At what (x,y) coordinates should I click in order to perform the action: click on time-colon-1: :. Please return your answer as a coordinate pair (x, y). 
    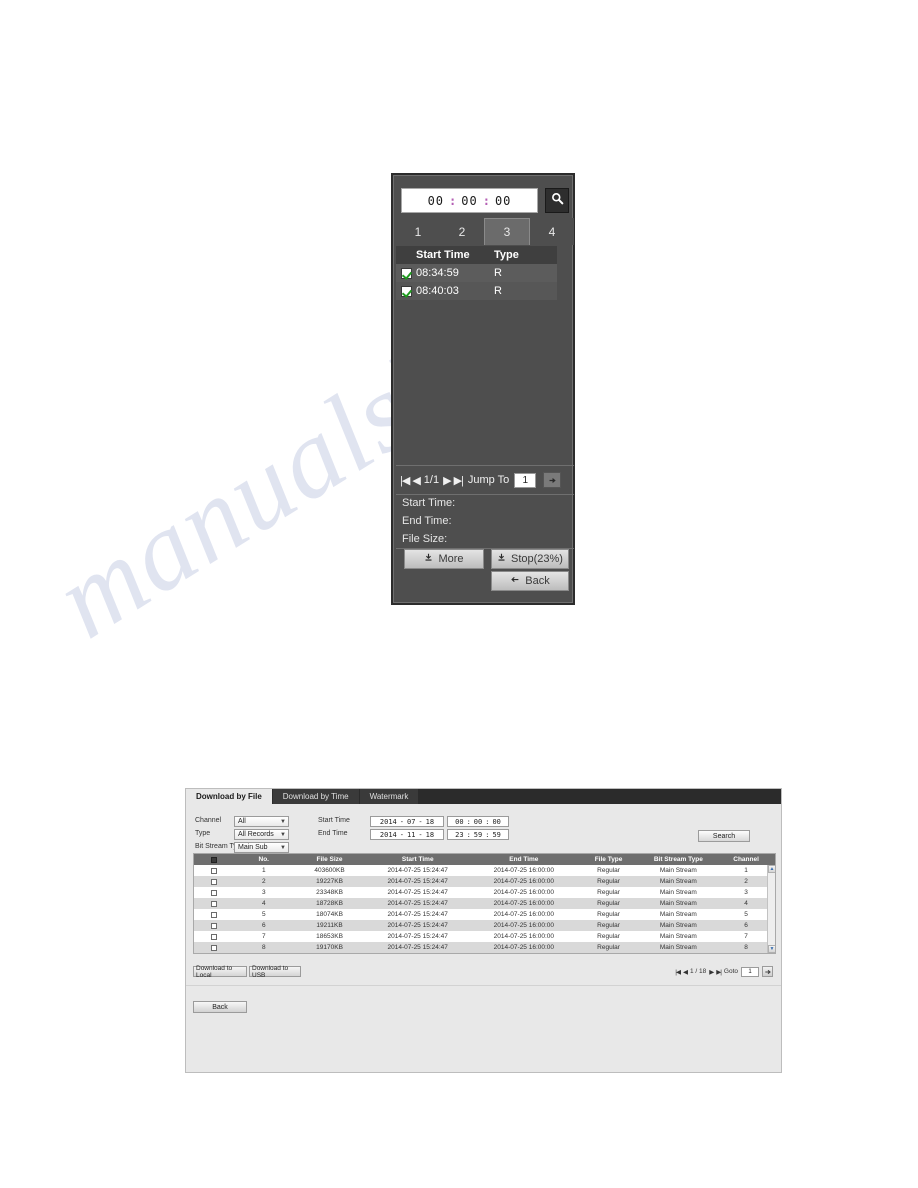
    Looking at the image, I should click on (453, 200).